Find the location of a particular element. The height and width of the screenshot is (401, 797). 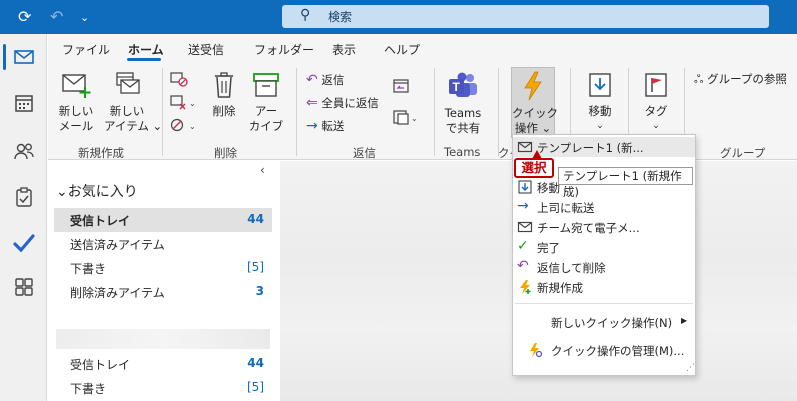

search-box: ⚲ 検索 is located at coordinates (525, 16).